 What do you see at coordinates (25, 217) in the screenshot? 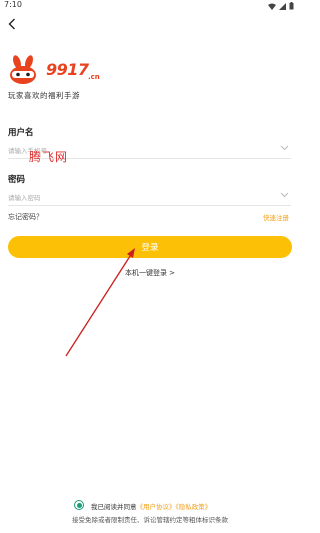
I see `forgot-password-link: 忘记密码？` at bounding box center [25, 217].